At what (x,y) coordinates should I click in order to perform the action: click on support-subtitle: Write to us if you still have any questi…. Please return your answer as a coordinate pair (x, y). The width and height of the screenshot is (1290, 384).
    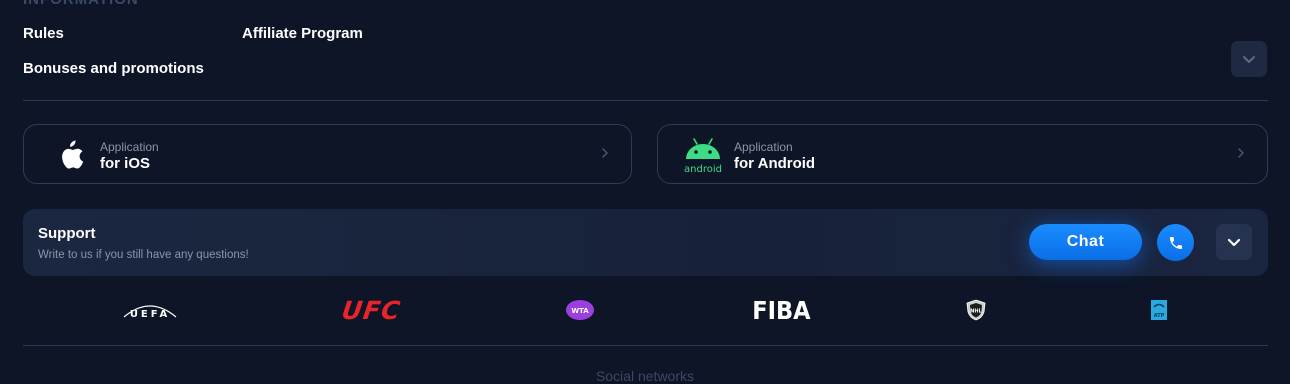
    Looking at the image, I should click on (143, 255).